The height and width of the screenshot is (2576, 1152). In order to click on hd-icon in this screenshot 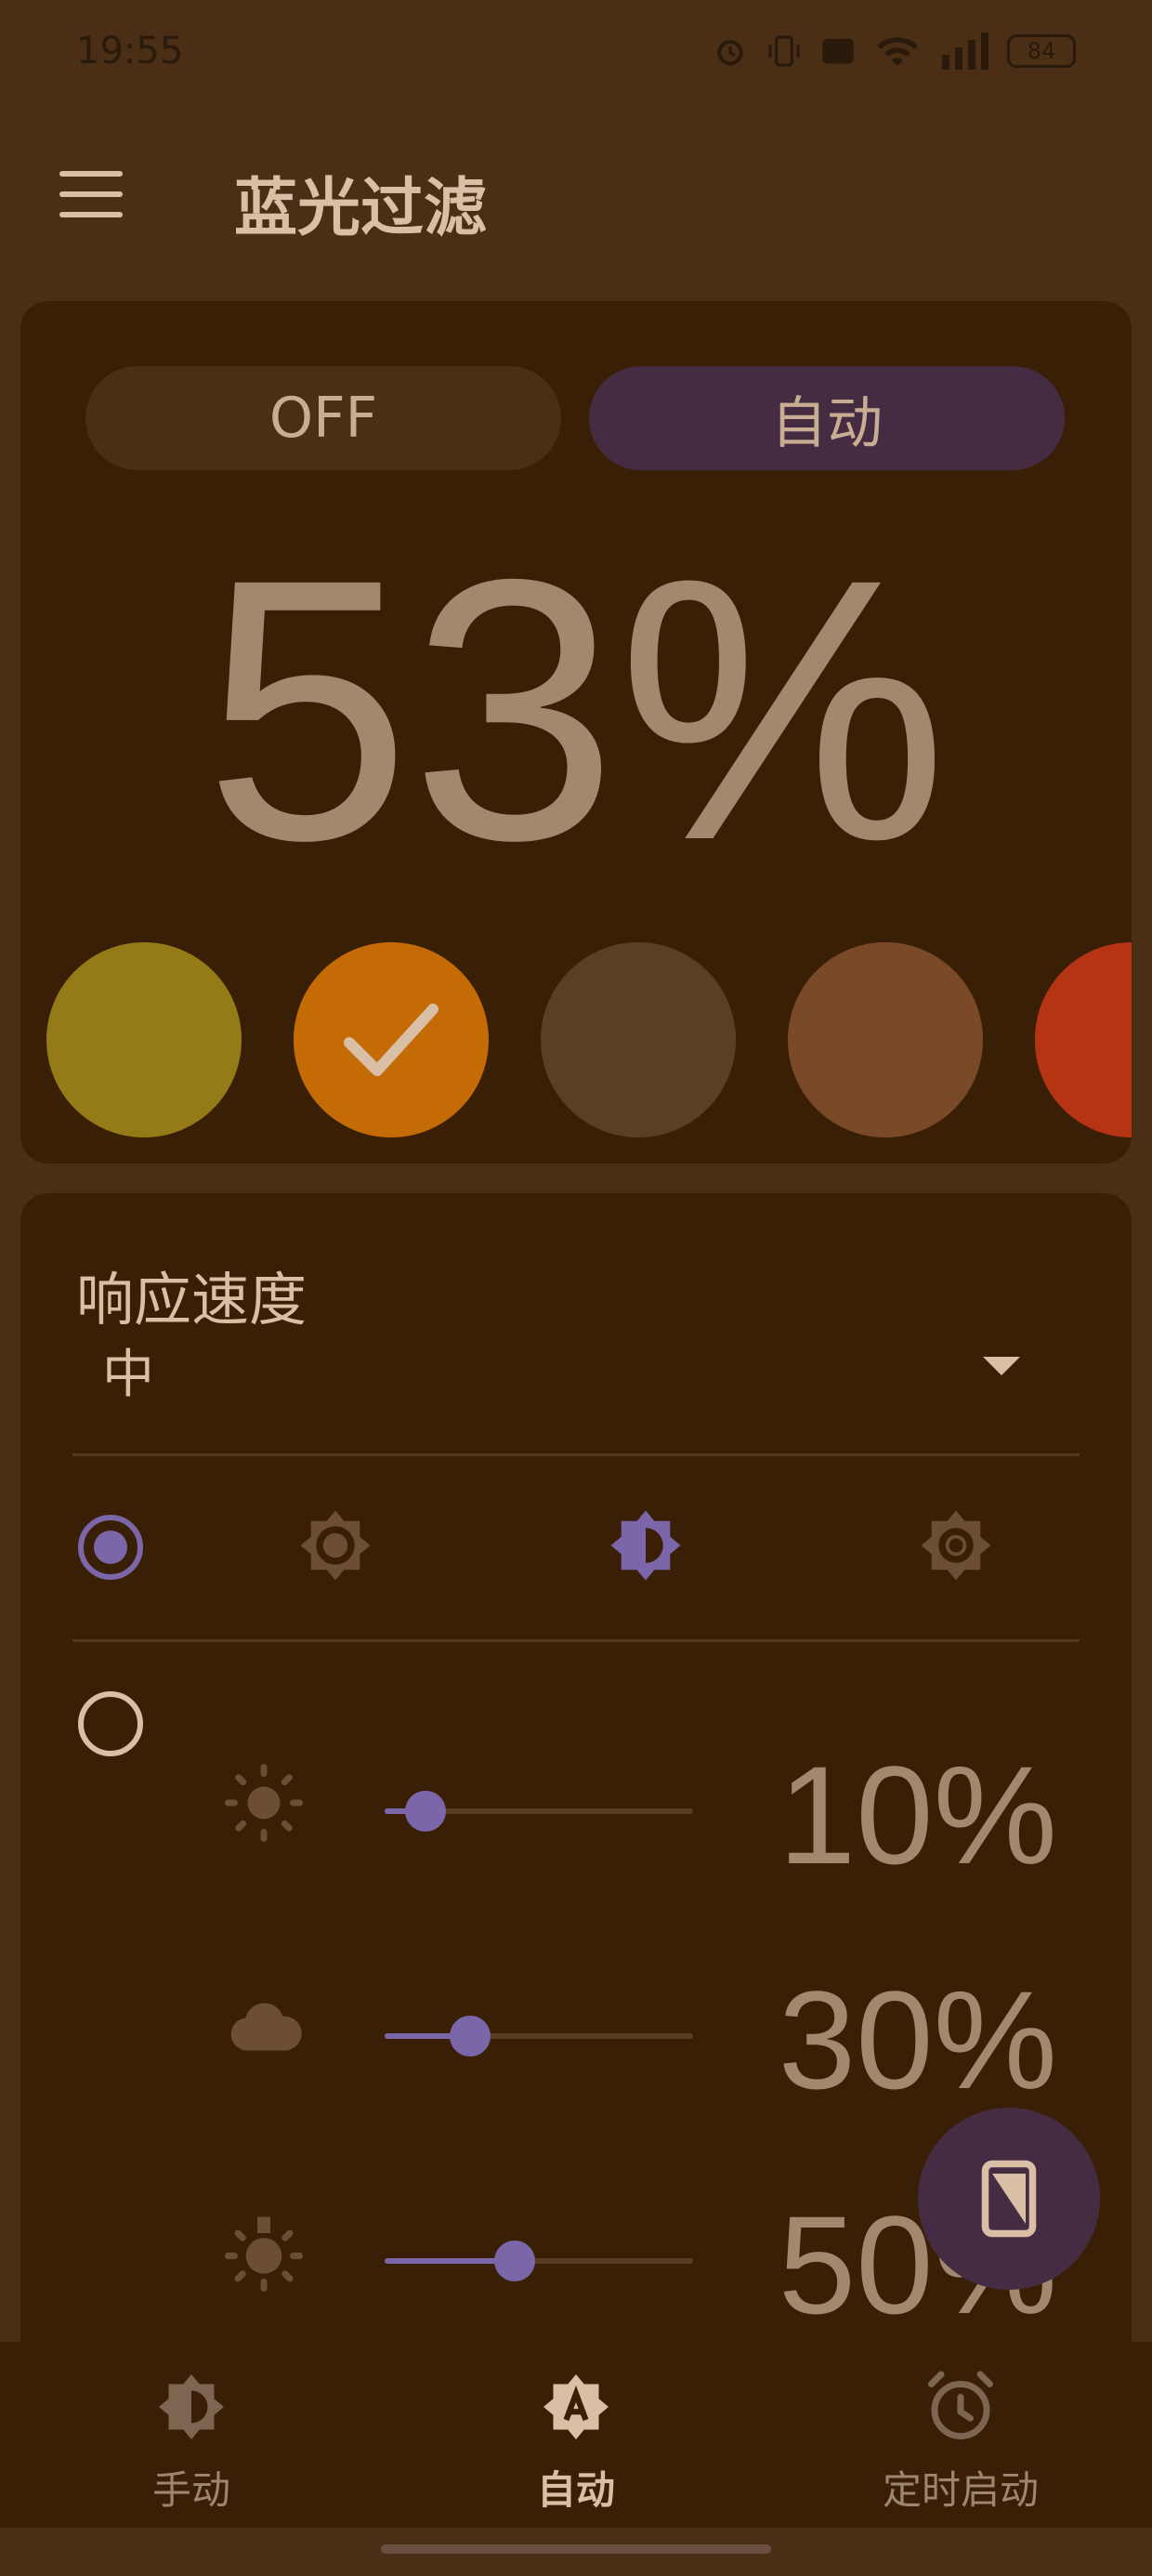, I will do `click(838, 51)`.